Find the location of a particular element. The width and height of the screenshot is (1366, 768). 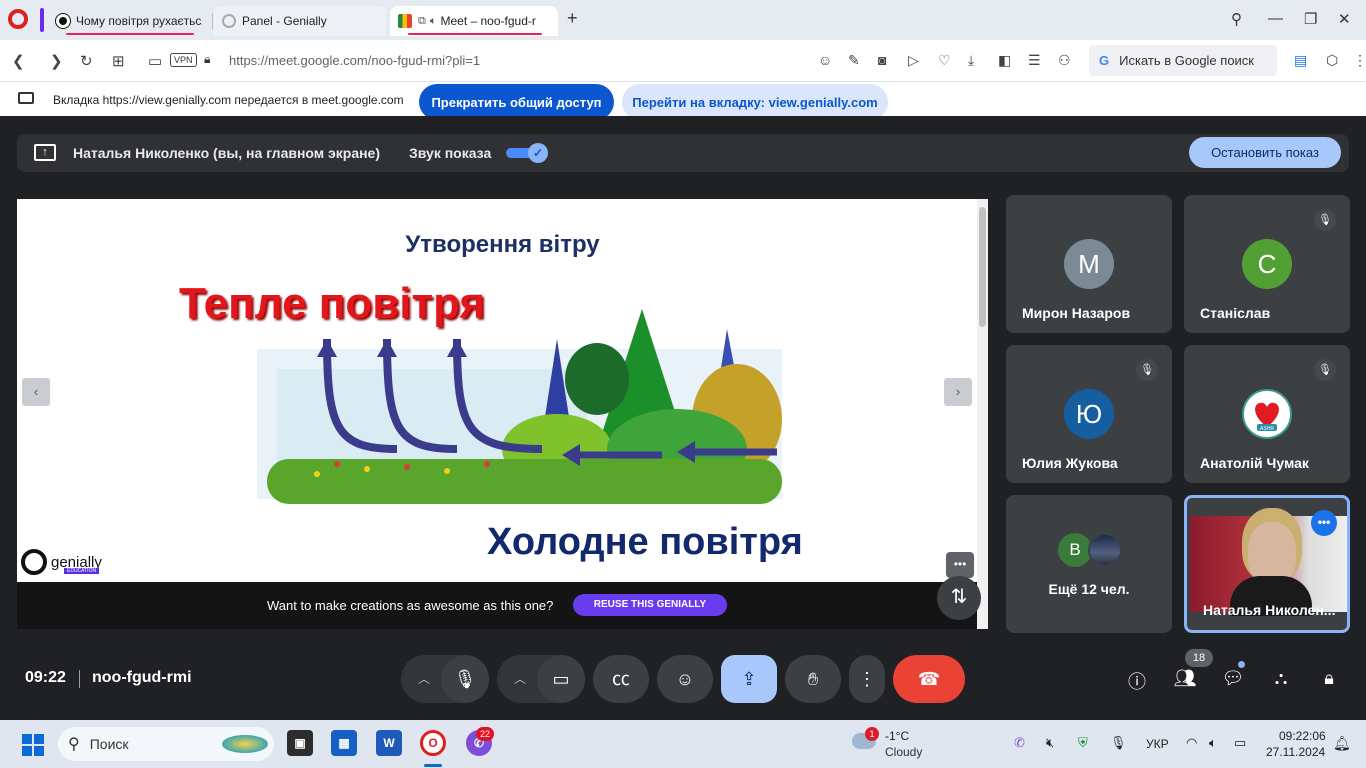

audio-options-caret: ︿ is located at coordinates (424, 679).